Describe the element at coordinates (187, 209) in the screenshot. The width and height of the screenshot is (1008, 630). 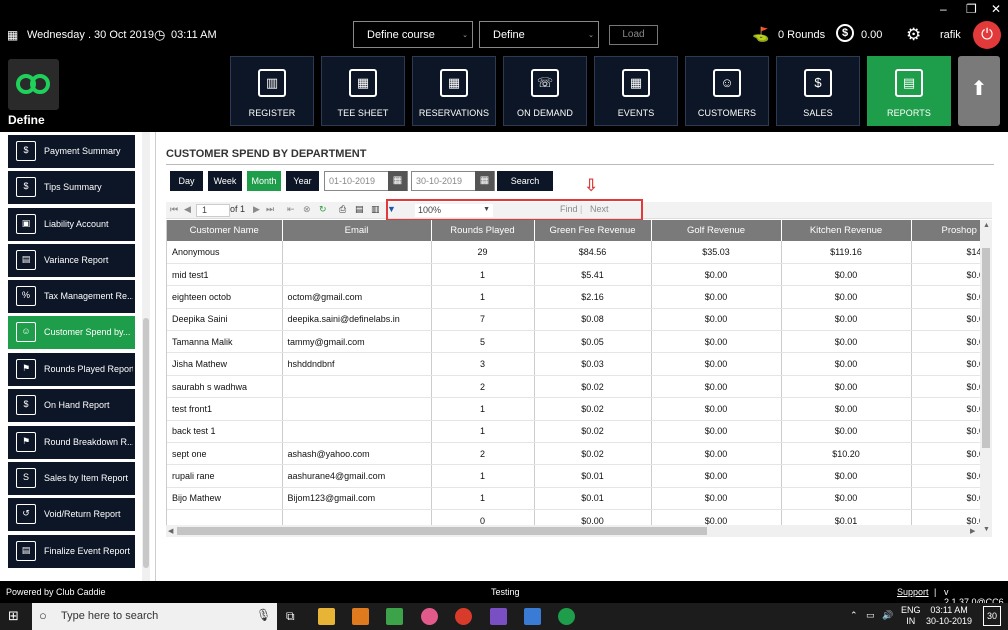
I see `prev-page-icon: ◀` at that location.